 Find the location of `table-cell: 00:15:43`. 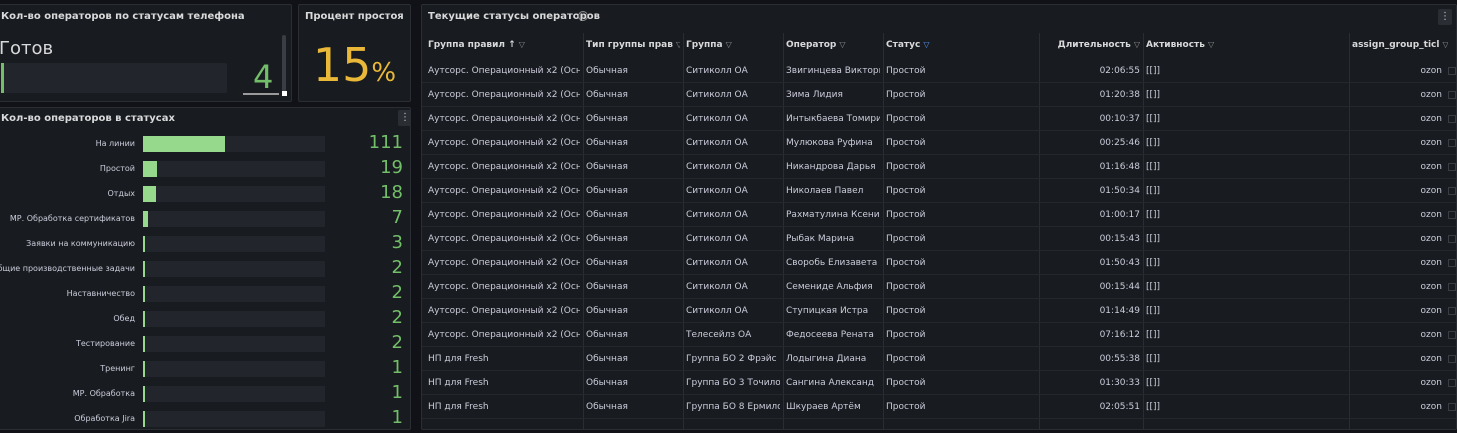

table-cell: 00:15:43 is located at coordinates (1119, 239).